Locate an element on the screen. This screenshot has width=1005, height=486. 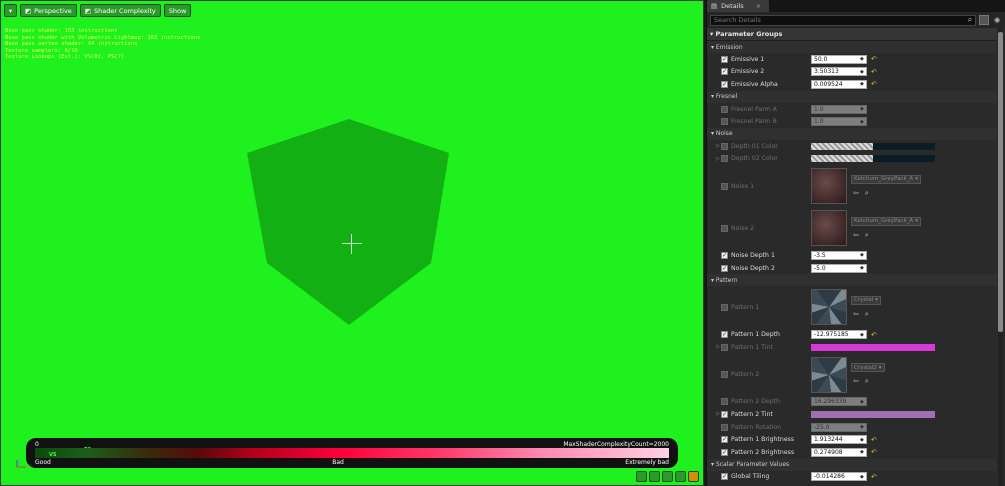
param-value-field: 16.296339 ◆ is located at coordinates (839, 402).